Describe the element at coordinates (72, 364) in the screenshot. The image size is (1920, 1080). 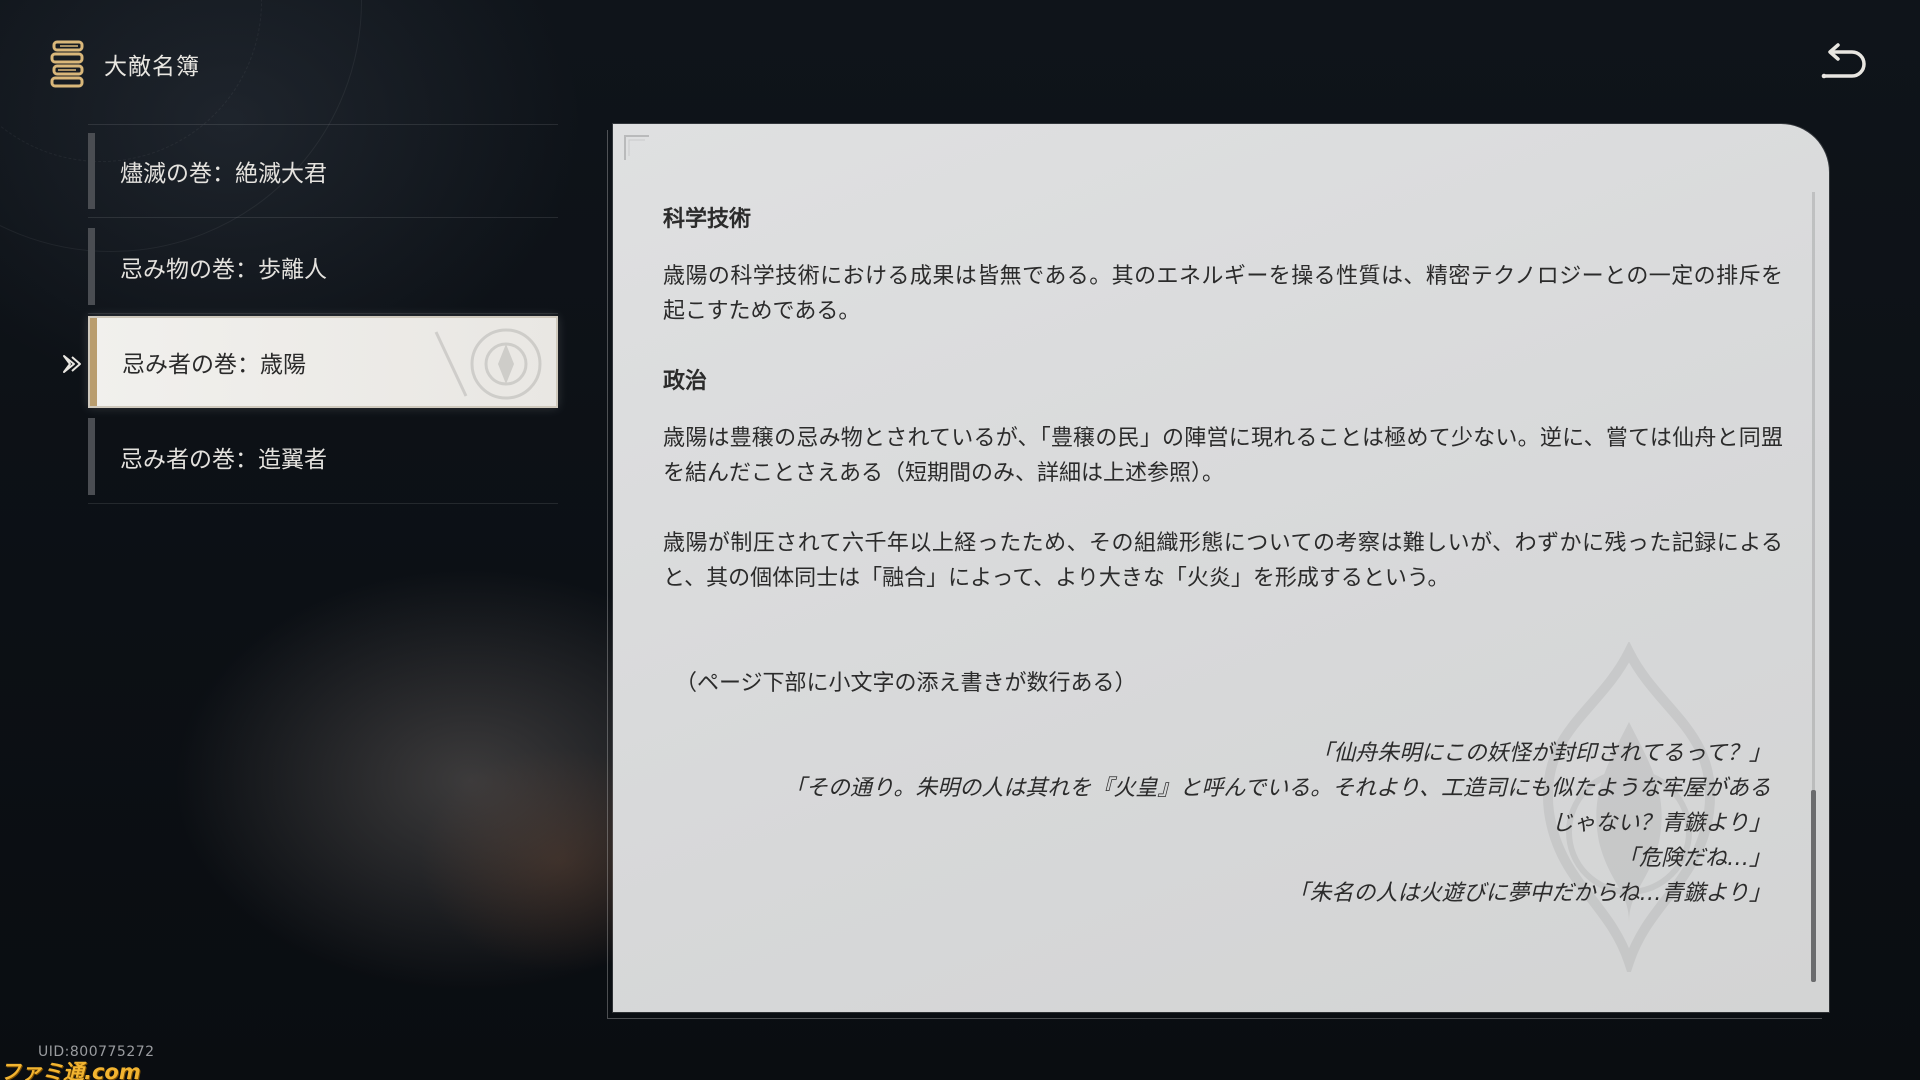
I see `selection-arrow-icon` at that location.